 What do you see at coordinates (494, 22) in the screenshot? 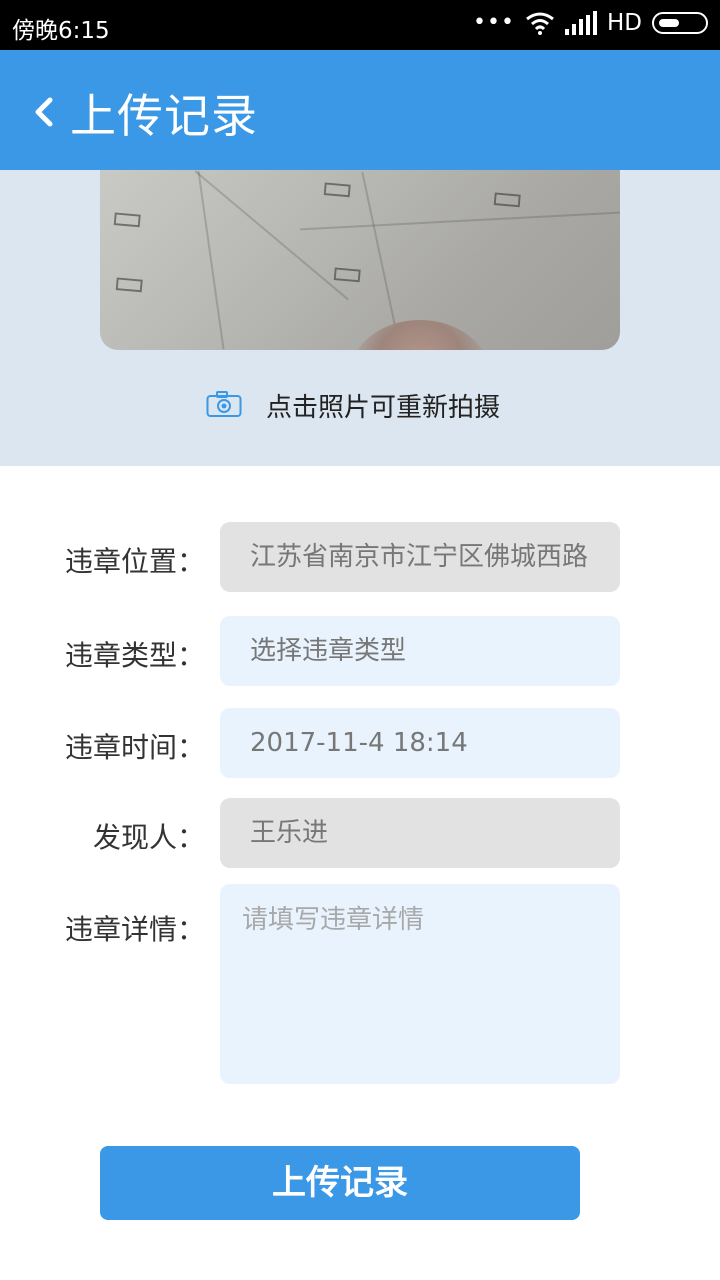
I see `more-dots-icon: •••` at bounding box center [494, 22].